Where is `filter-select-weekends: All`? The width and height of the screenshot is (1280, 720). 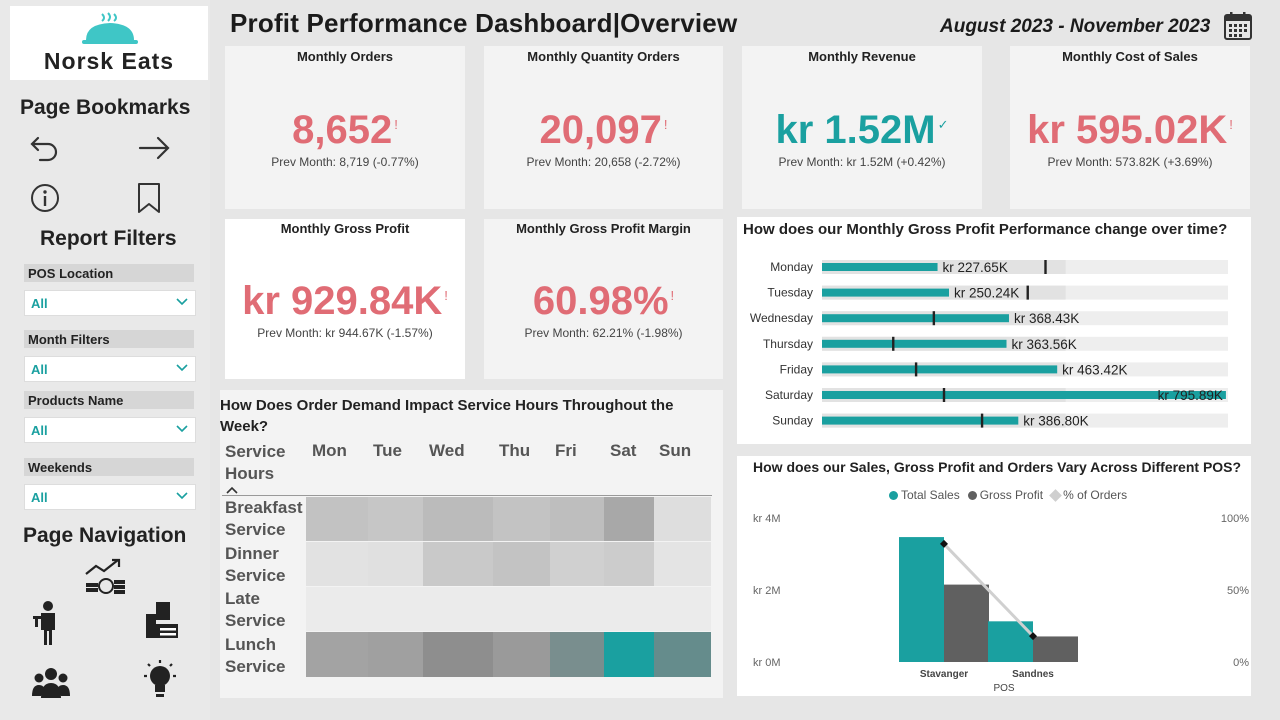
filter-select-weekends: All is located at coordinates (110, 497).